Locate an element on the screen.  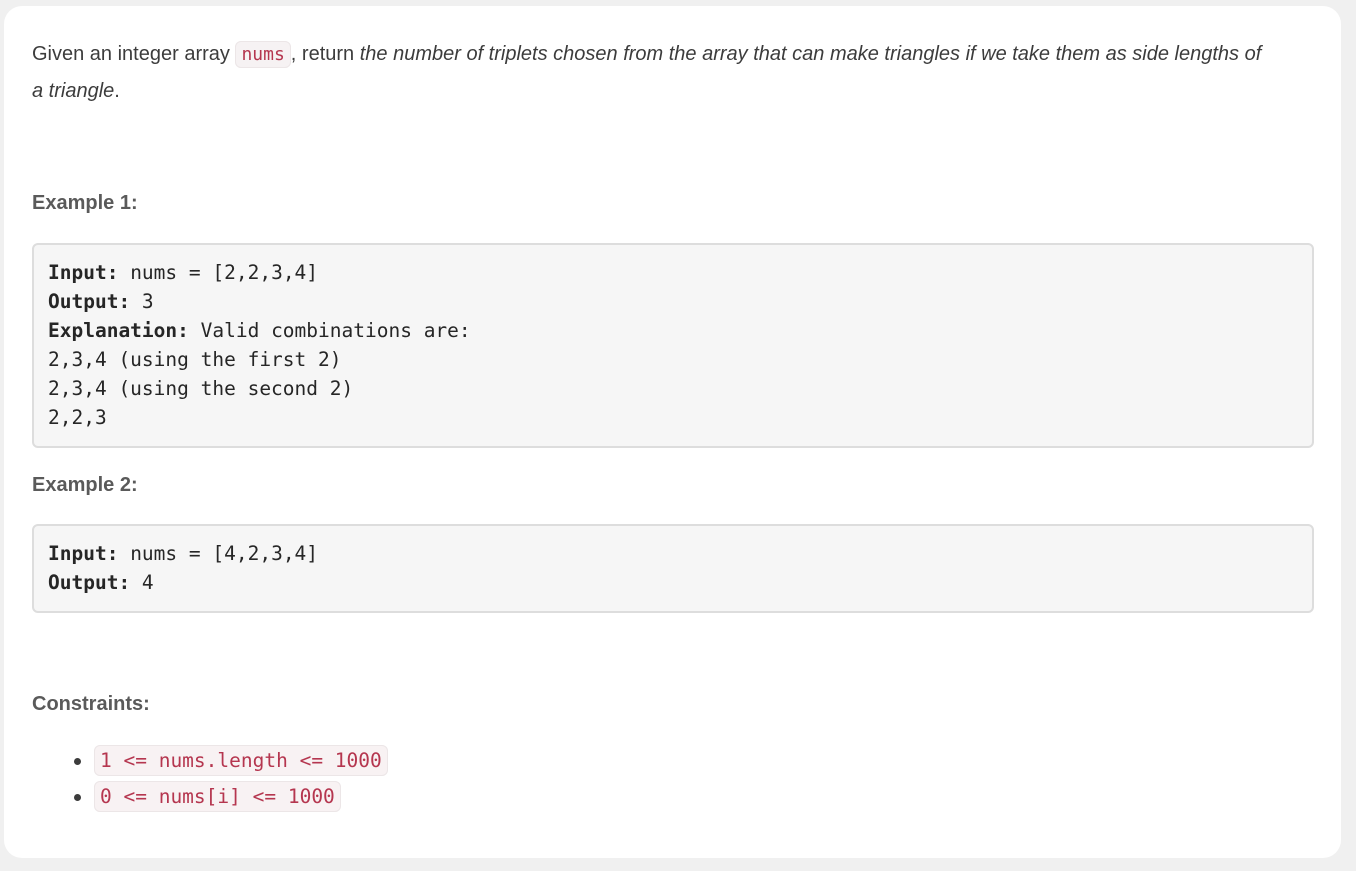
example-2-input-label: Input: is located at coordinates (83, 553).